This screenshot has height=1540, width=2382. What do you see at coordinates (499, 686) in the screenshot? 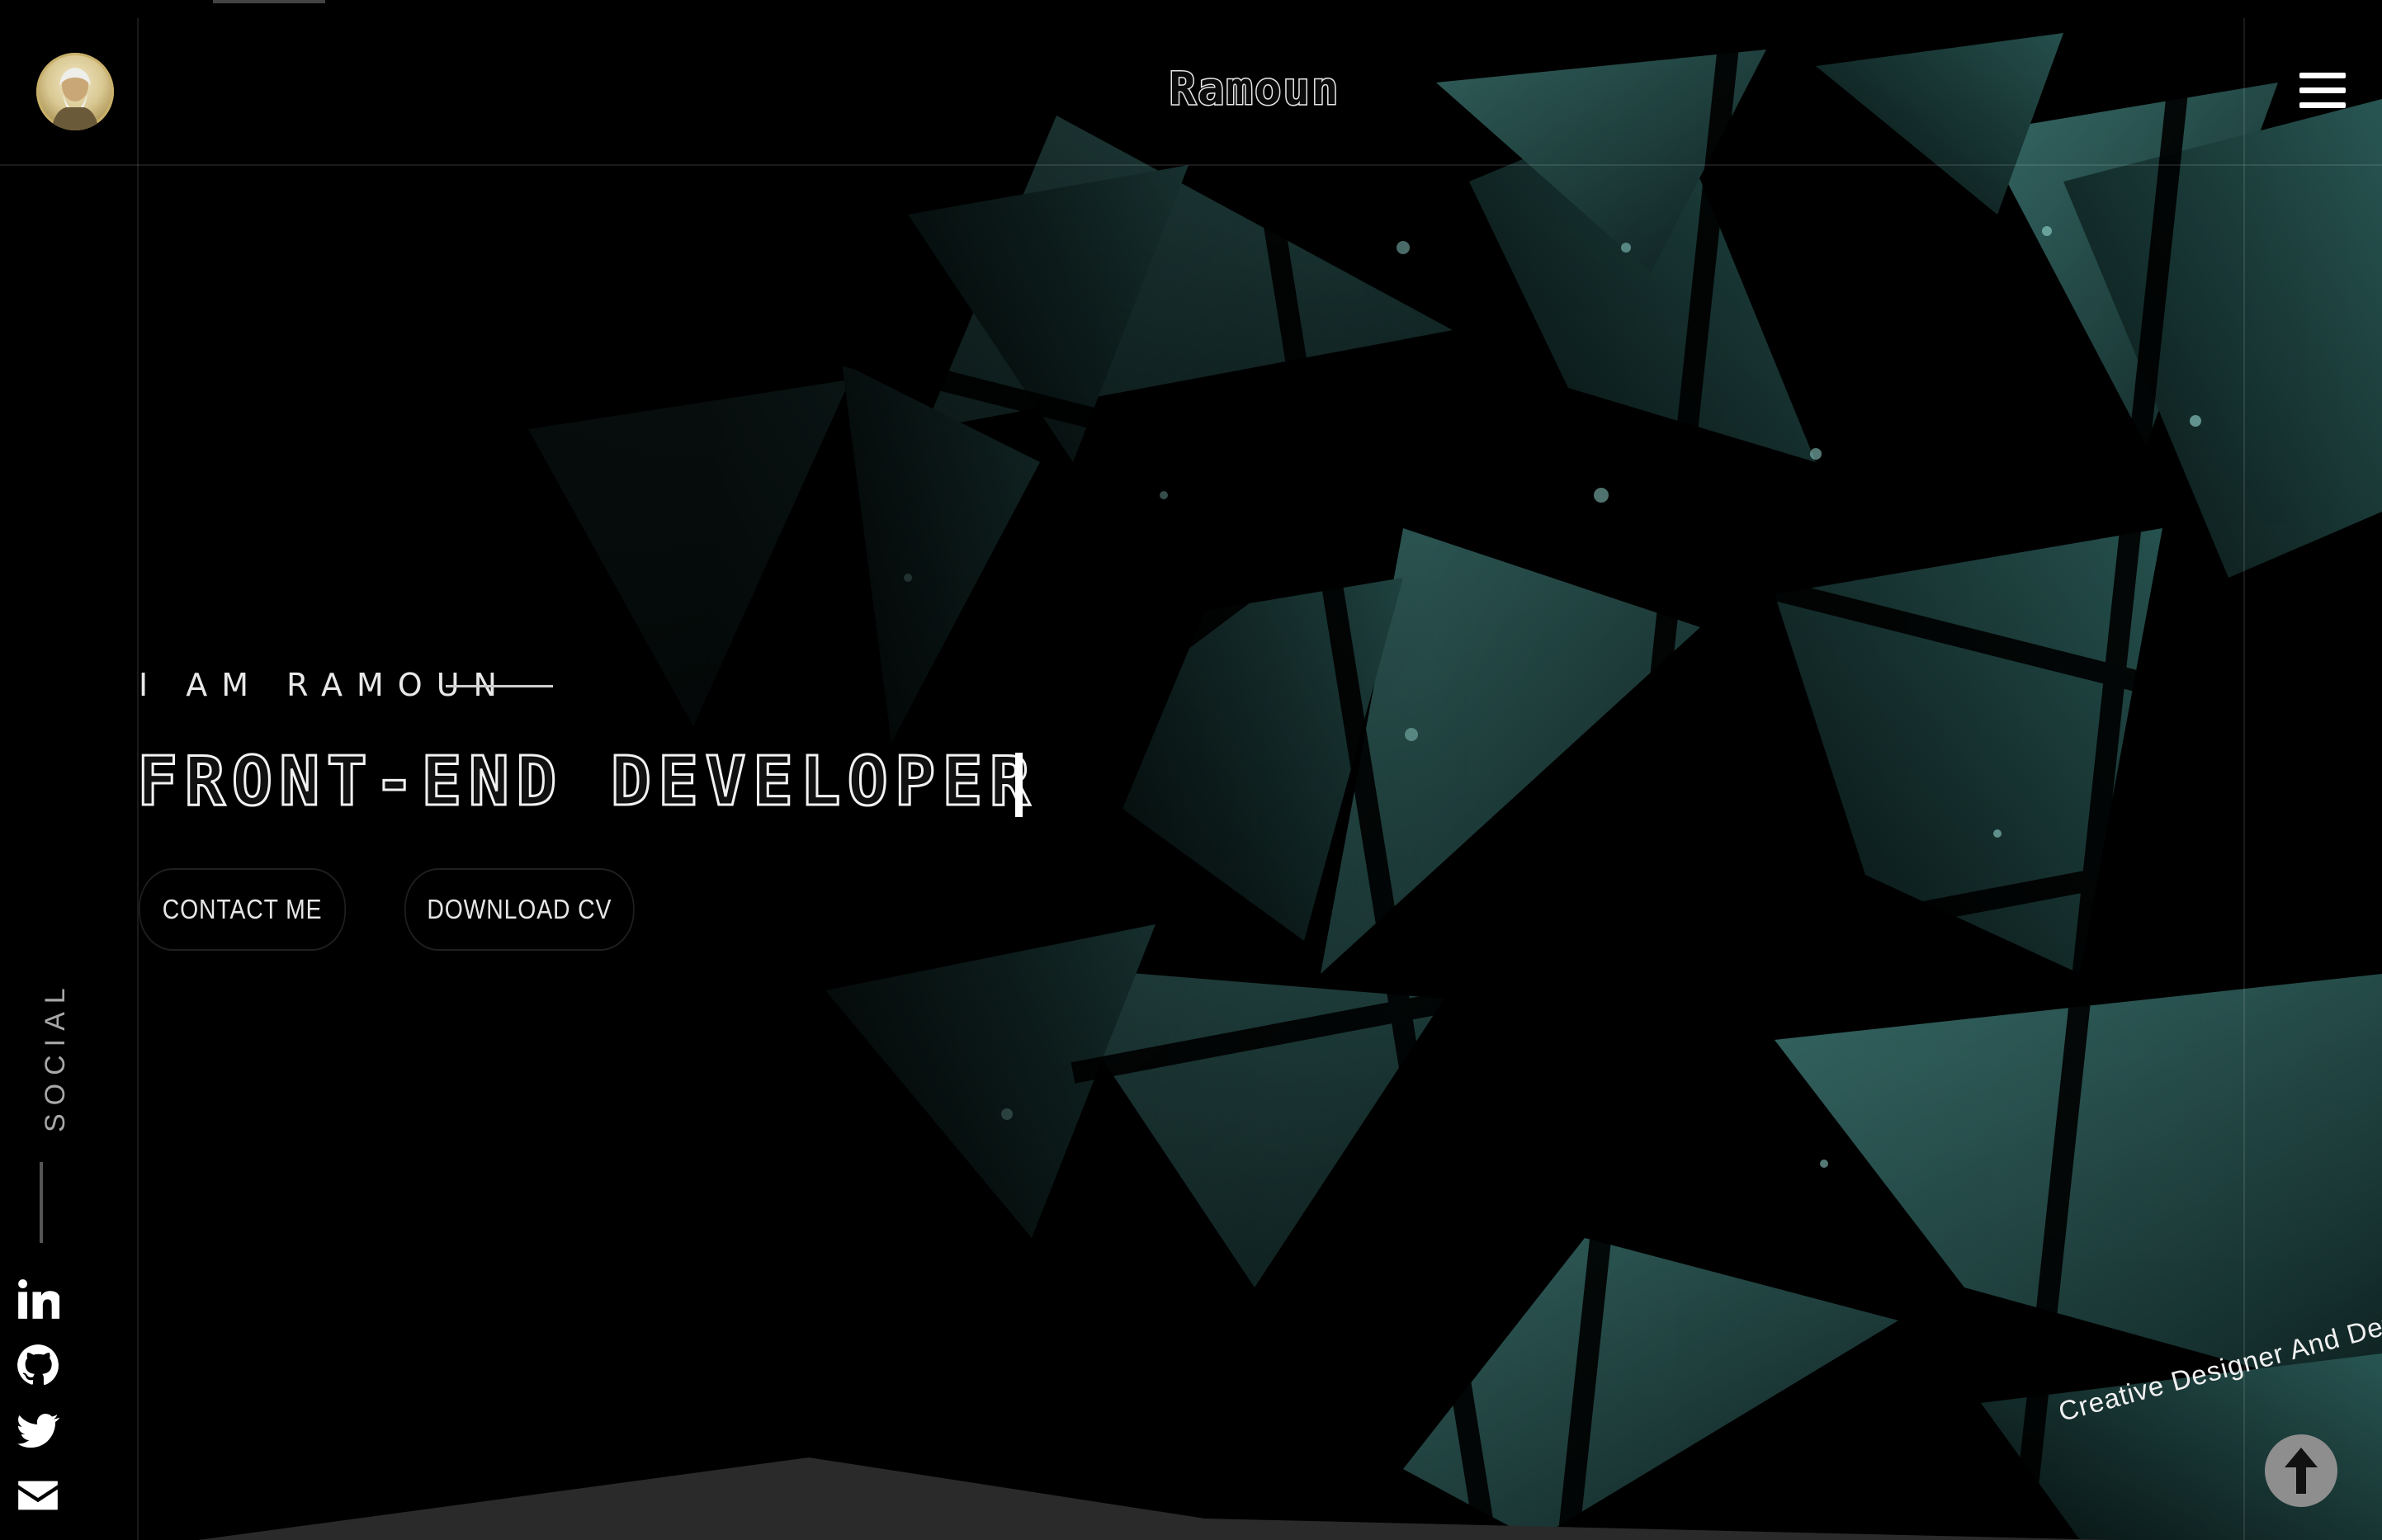
I see `eyebrow-divider` at bounding box center [499, 686].